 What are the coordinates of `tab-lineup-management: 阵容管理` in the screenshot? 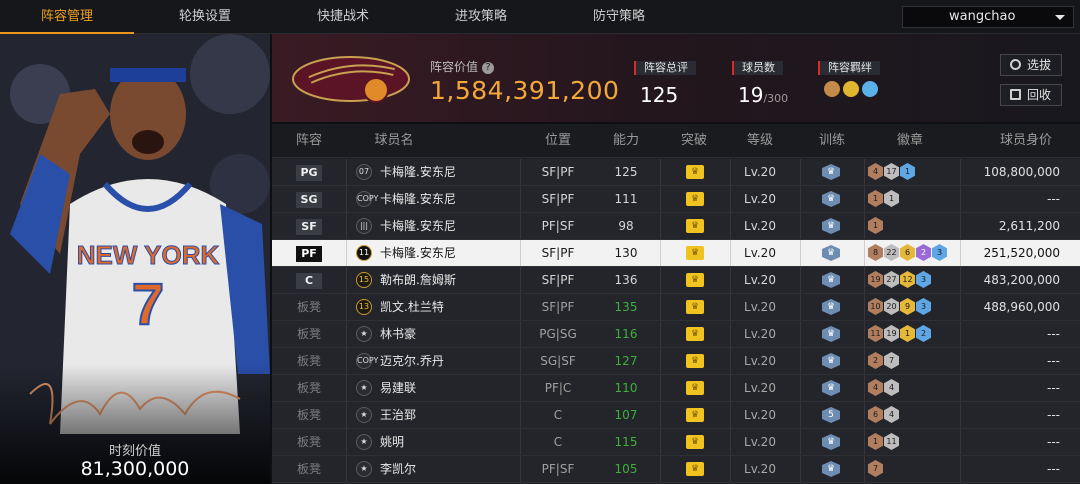 It's located at (67, 17).